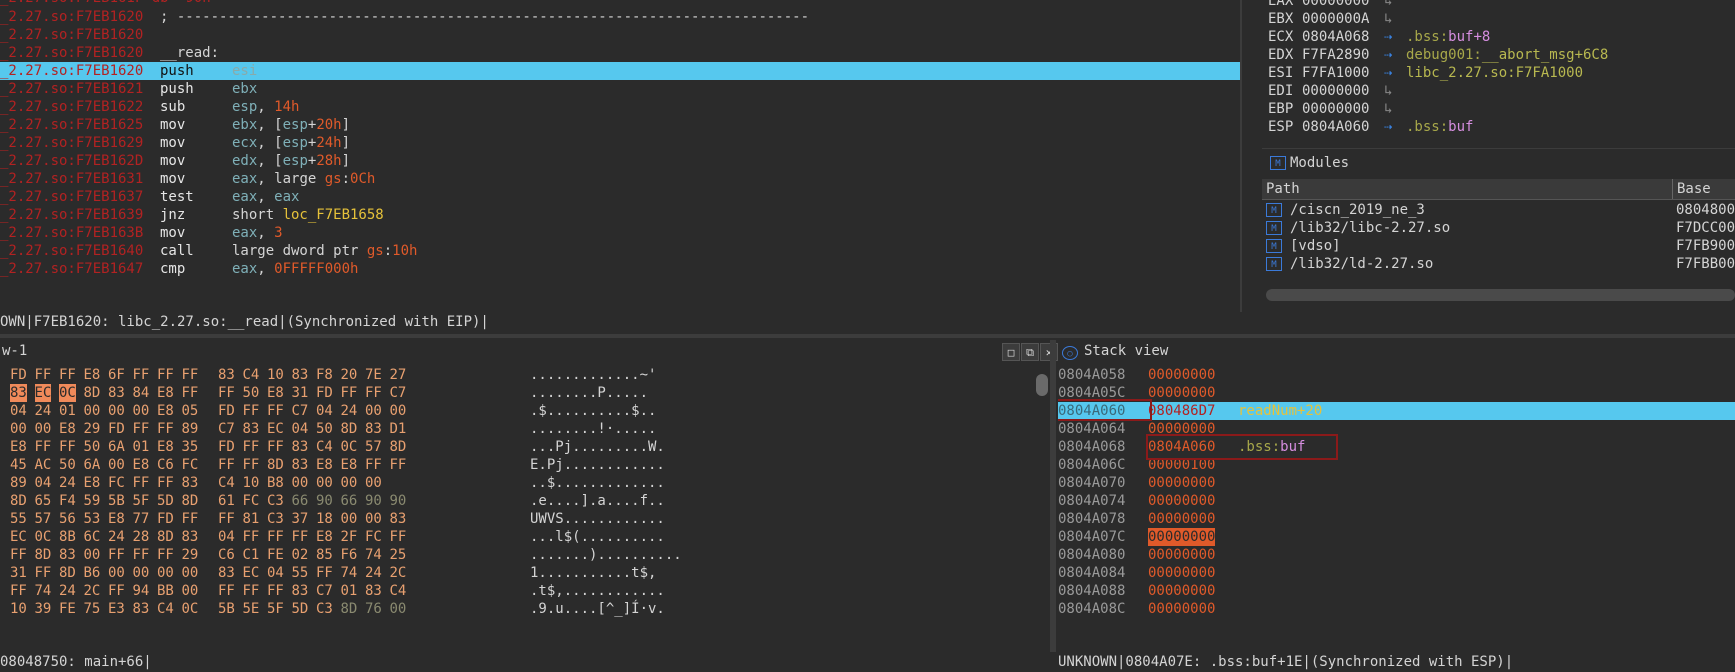 The width and height of the screenshot is (1735, 672). I want to click on hex-byte: 74, so click(349, 573).